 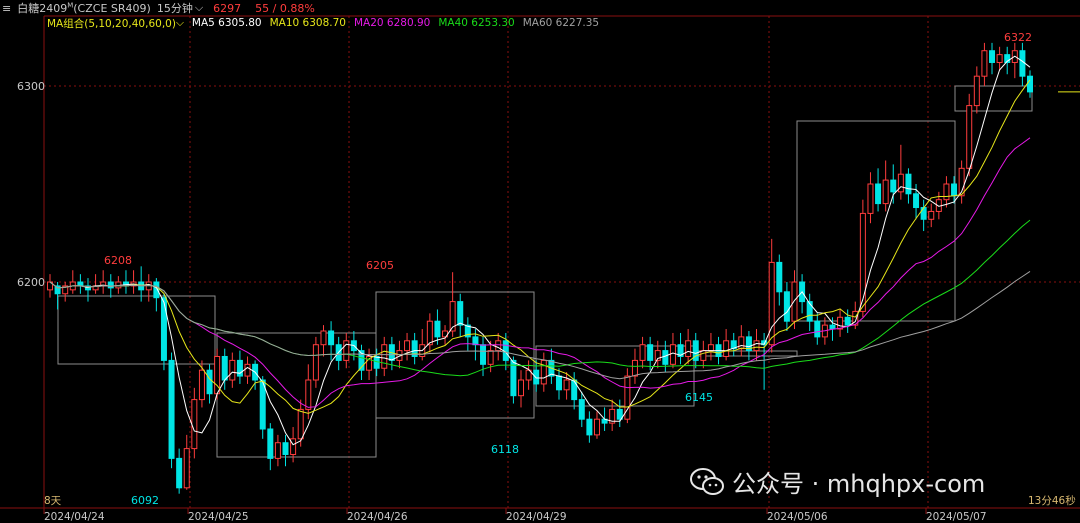 I want to click on watermark-text: 公众号 · mhqhpx-com, so click(x=859, y=484).